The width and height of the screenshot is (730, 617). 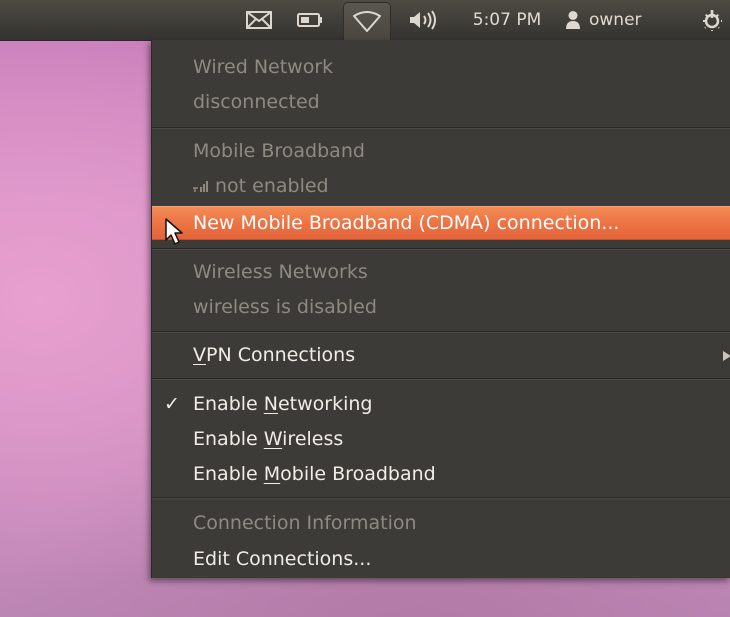 What do you see at coordinates (305, 523) in the screenshot?
I see `connection-information-item: Connection Information` at bounding box center [305, 523].